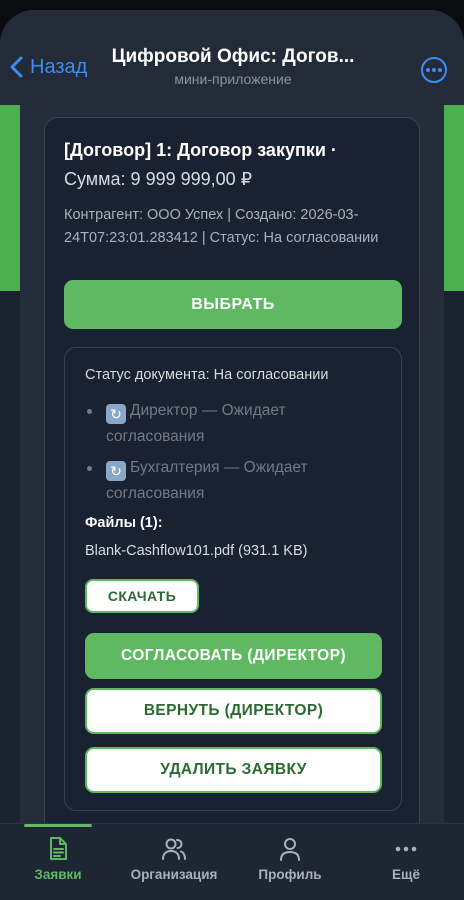 Image resolution: width=464 pixels, height=900 pixels. I want to click on contract-title: [Договор] 1: Договор закупки ·, so click(200, 150).